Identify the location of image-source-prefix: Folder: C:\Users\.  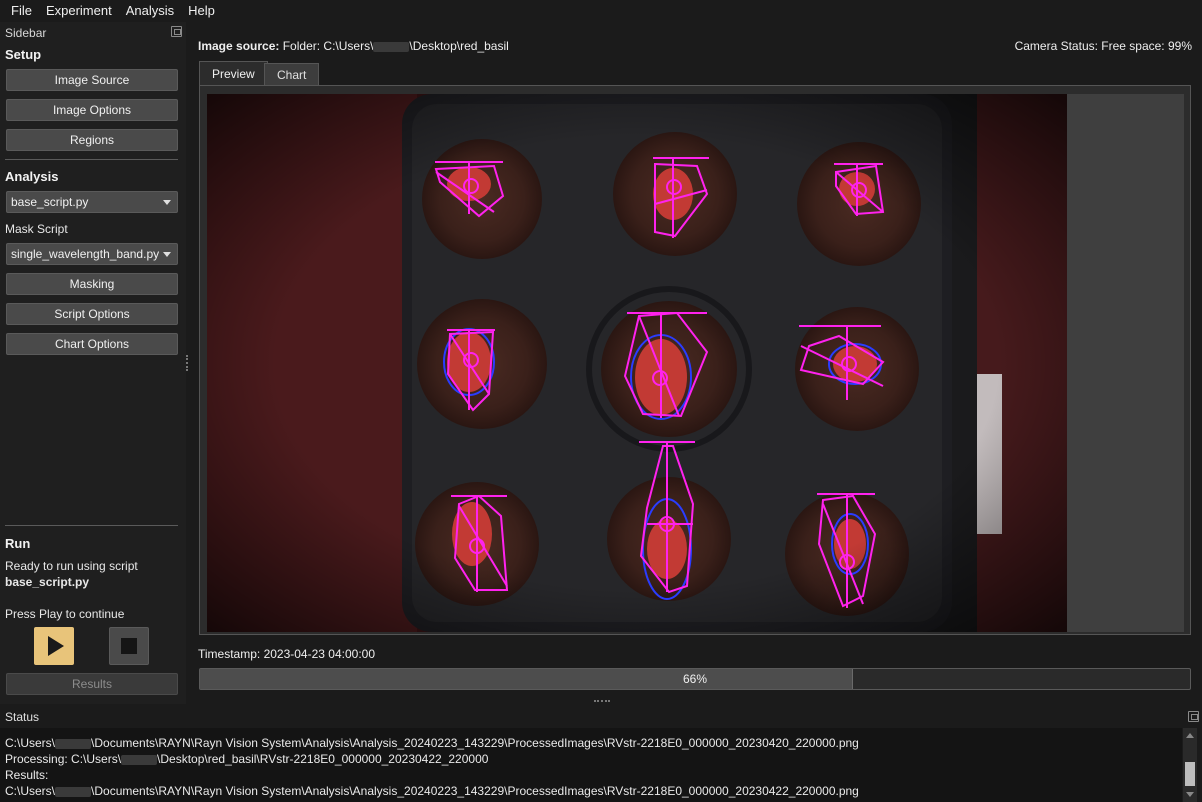
(328, 46).